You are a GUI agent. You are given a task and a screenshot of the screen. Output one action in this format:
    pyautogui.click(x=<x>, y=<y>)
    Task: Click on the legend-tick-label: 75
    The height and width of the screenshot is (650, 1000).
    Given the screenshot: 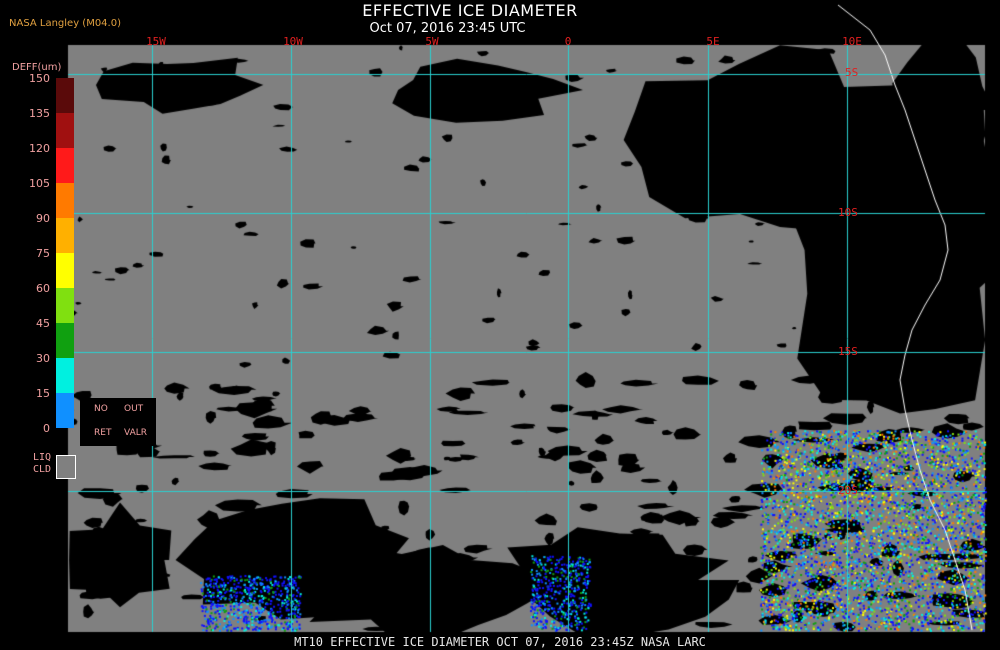 What is the action you would take?
    pyautogui.click(x=43, y=253)
    